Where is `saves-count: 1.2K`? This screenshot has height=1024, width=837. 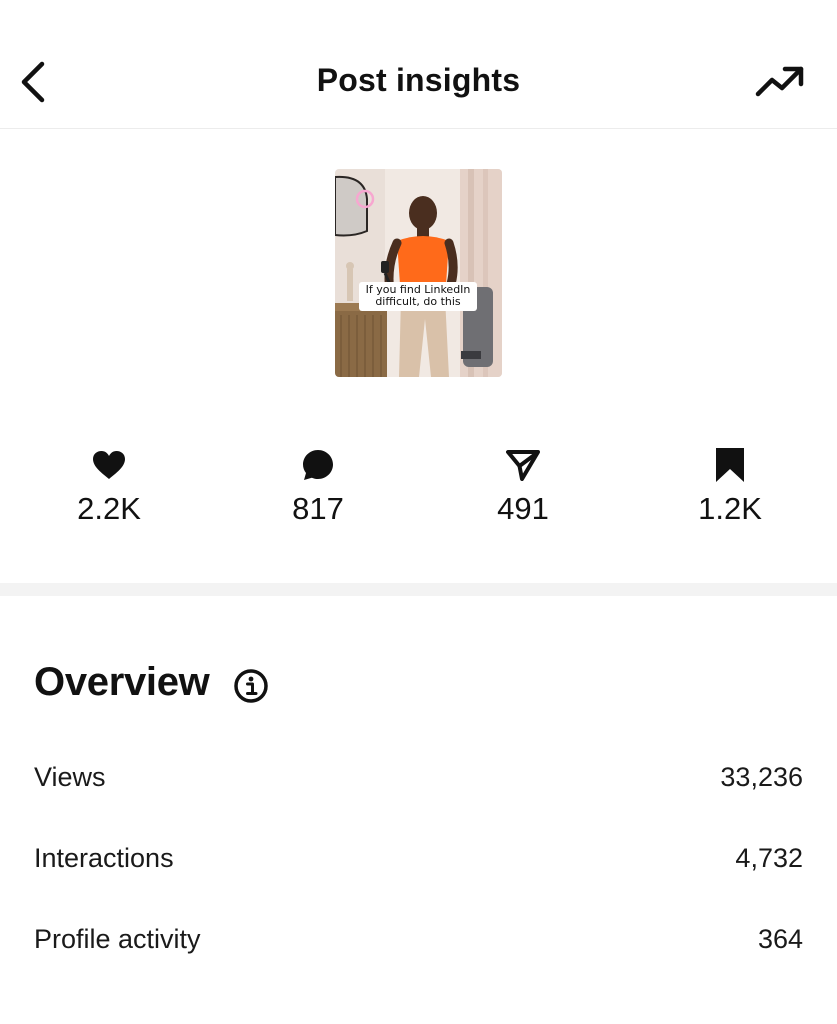
saves-count: 1.2K is located at coordinates (730, 508).